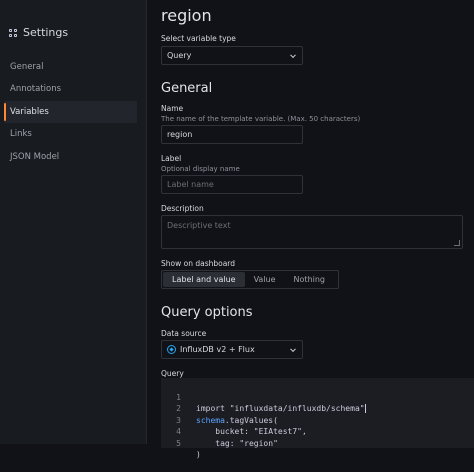  Describe the element at coordinates (217, 349) in the screenshot. I see `data-source-value: InfluxDB v2 + Flux` at that location.